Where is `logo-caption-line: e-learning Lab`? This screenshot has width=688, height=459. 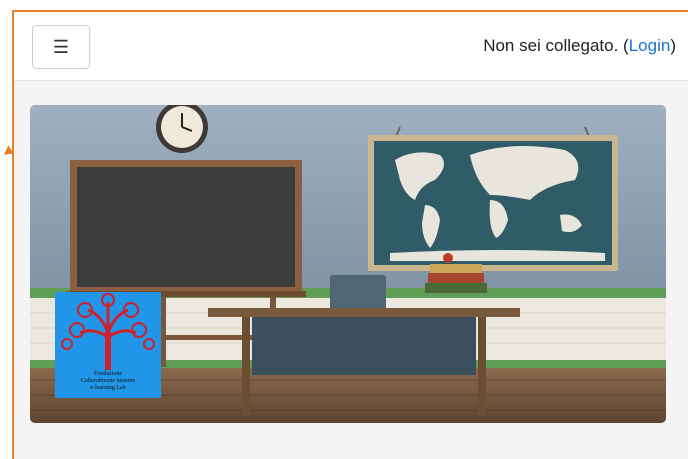 logo-caption-line: e-learning Lab is located at coordinates (108, 388).